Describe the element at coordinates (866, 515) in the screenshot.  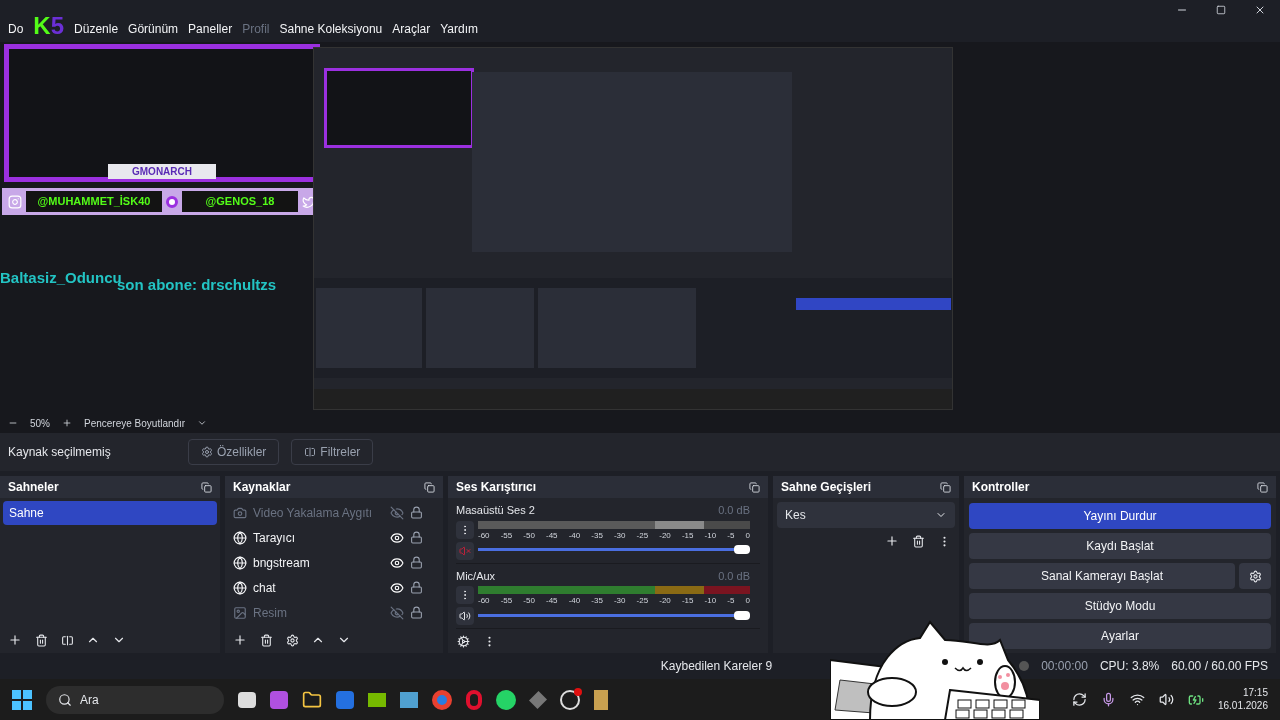
I see `transition-dropdown: Kes` at that location.